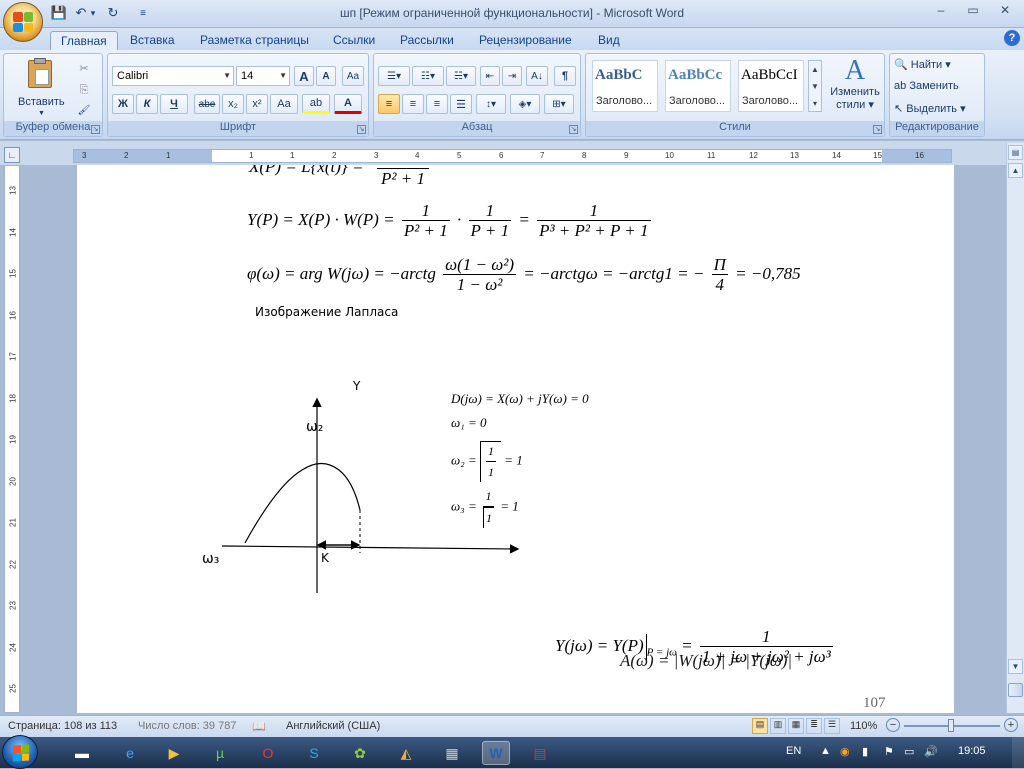  Describe the element at coordinates (348, 104) in the screenshot. I see `font-color-button: A` at that location.